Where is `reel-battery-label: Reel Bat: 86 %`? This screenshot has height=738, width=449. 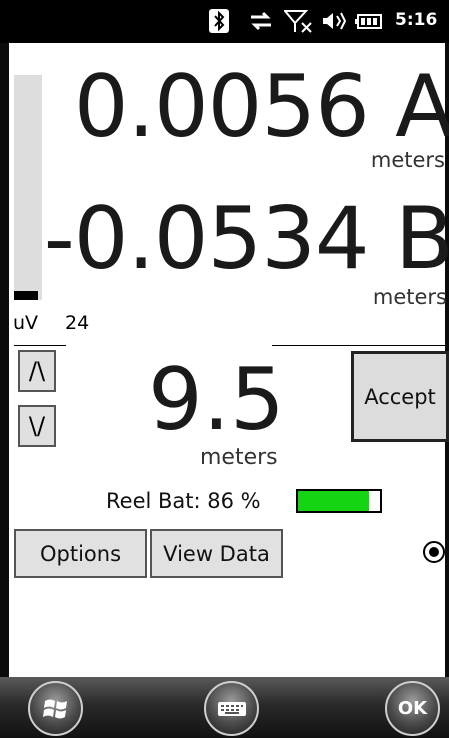
reel-battery-label: Reel Bat: 86 % is located at coordinates (183, 501).